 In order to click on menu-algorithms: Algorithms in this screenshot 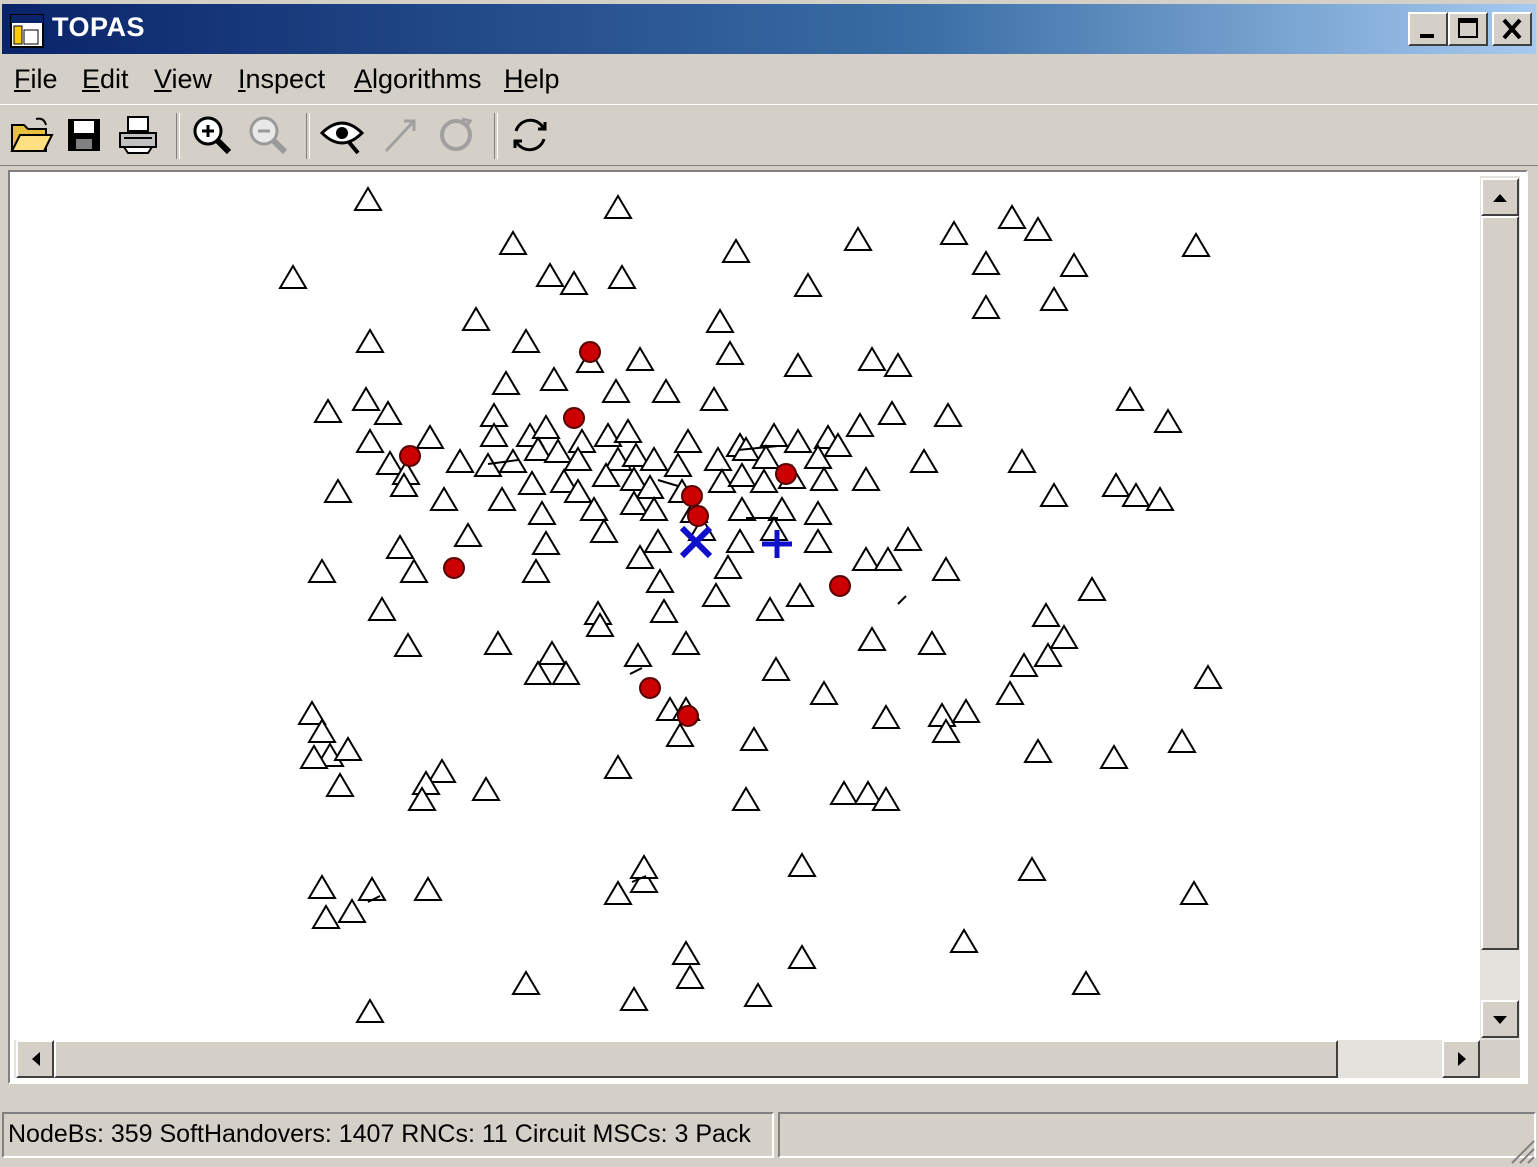, I will do `click(418, 79)`.